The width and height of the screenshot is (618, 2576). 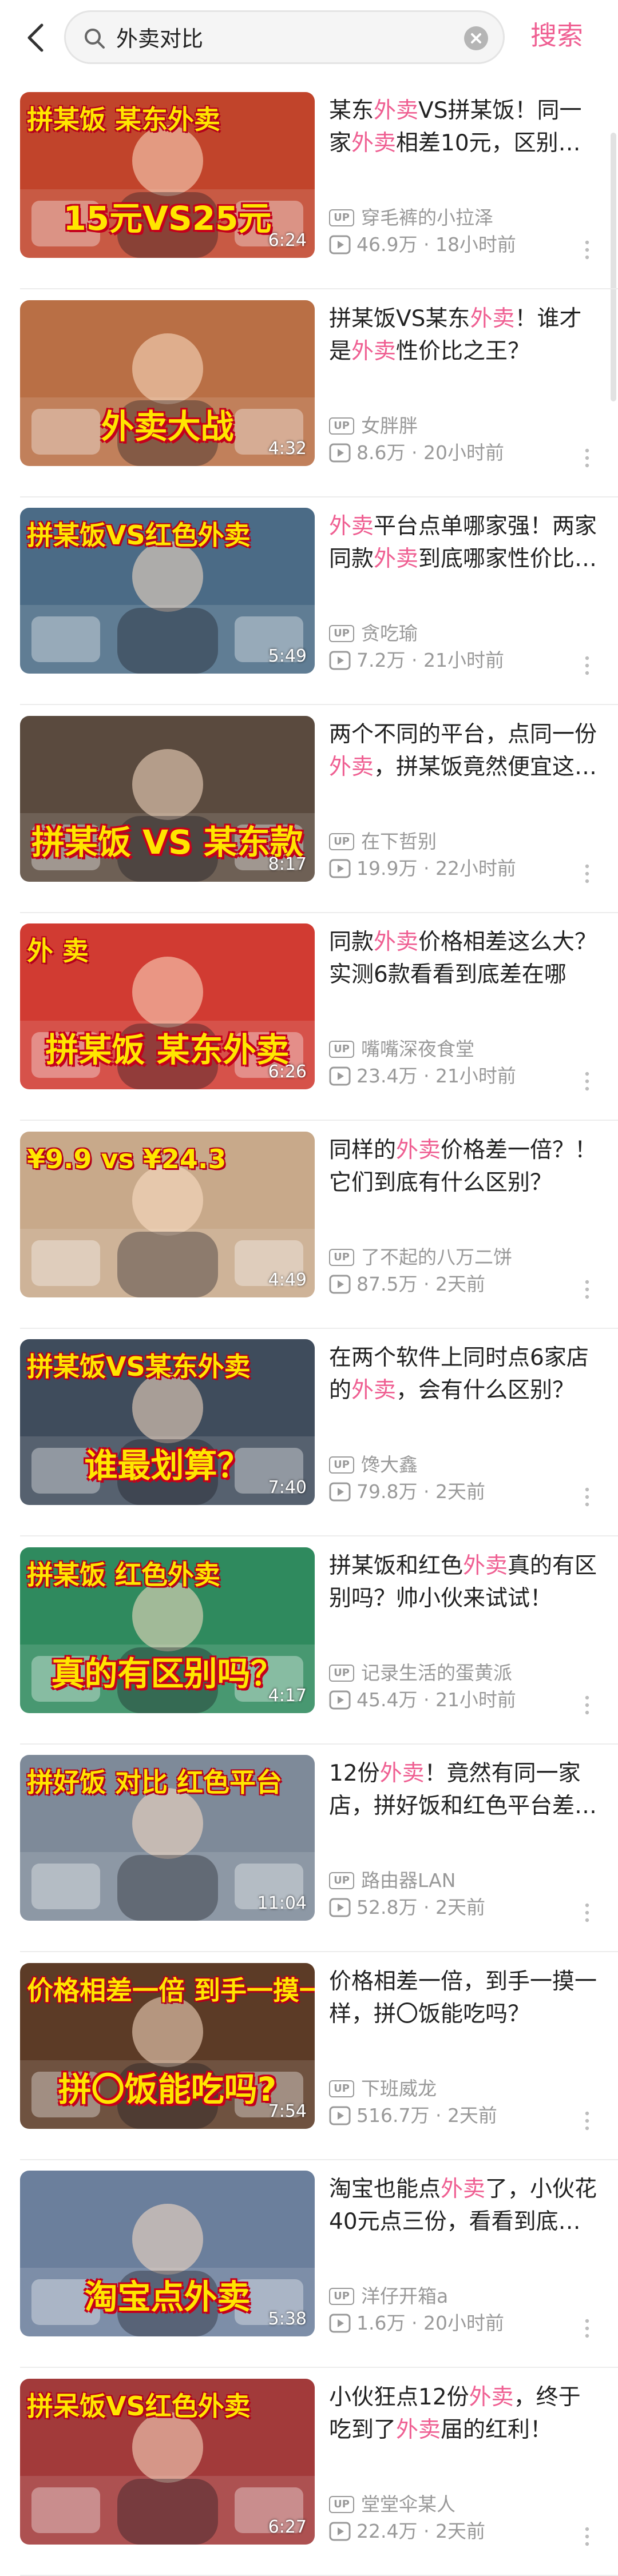 I want to click on view-count-and-time: 516.7万 · 2天前, so click(x=426, y=2115).